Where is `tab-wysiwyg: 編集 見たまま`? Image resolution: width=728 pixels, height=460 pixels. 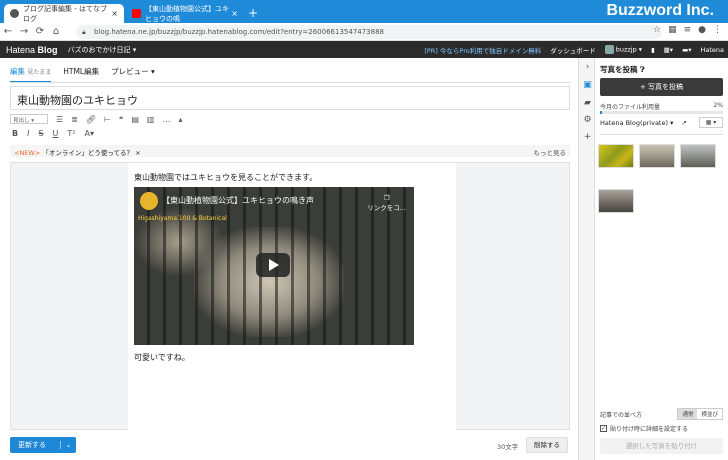
tab-wysiwyg: 編集 見たまま is located at coordinates (31, 74).